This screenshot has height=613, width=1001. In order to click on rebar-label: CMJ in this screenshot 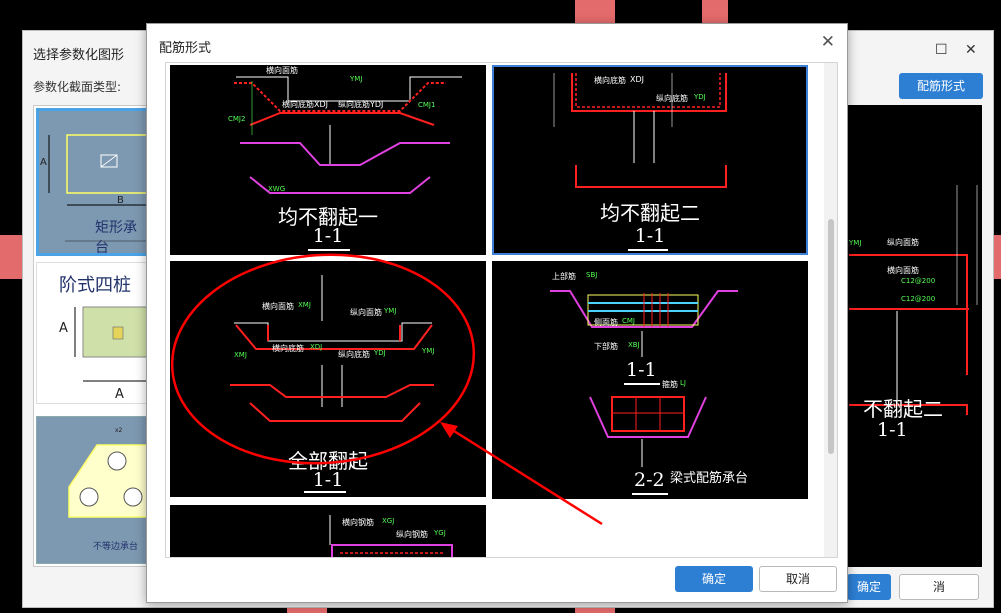, I will do `click(628, 321)`.